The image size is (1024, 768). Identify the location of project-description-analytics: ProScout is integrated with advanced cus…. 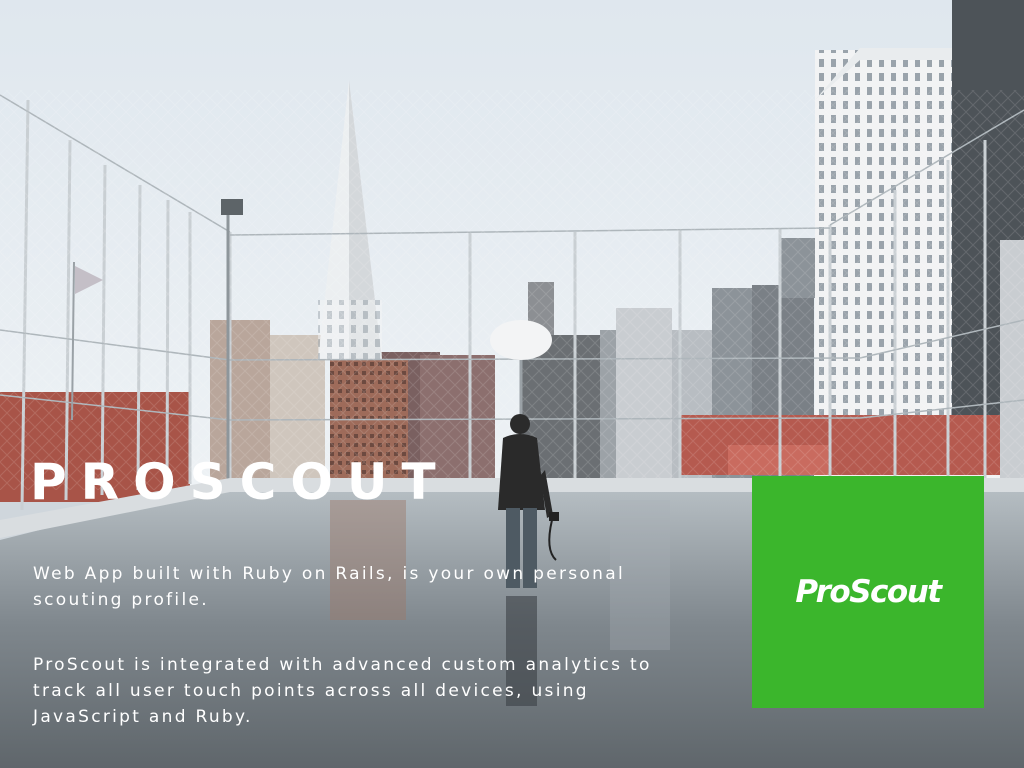
(342, 691).